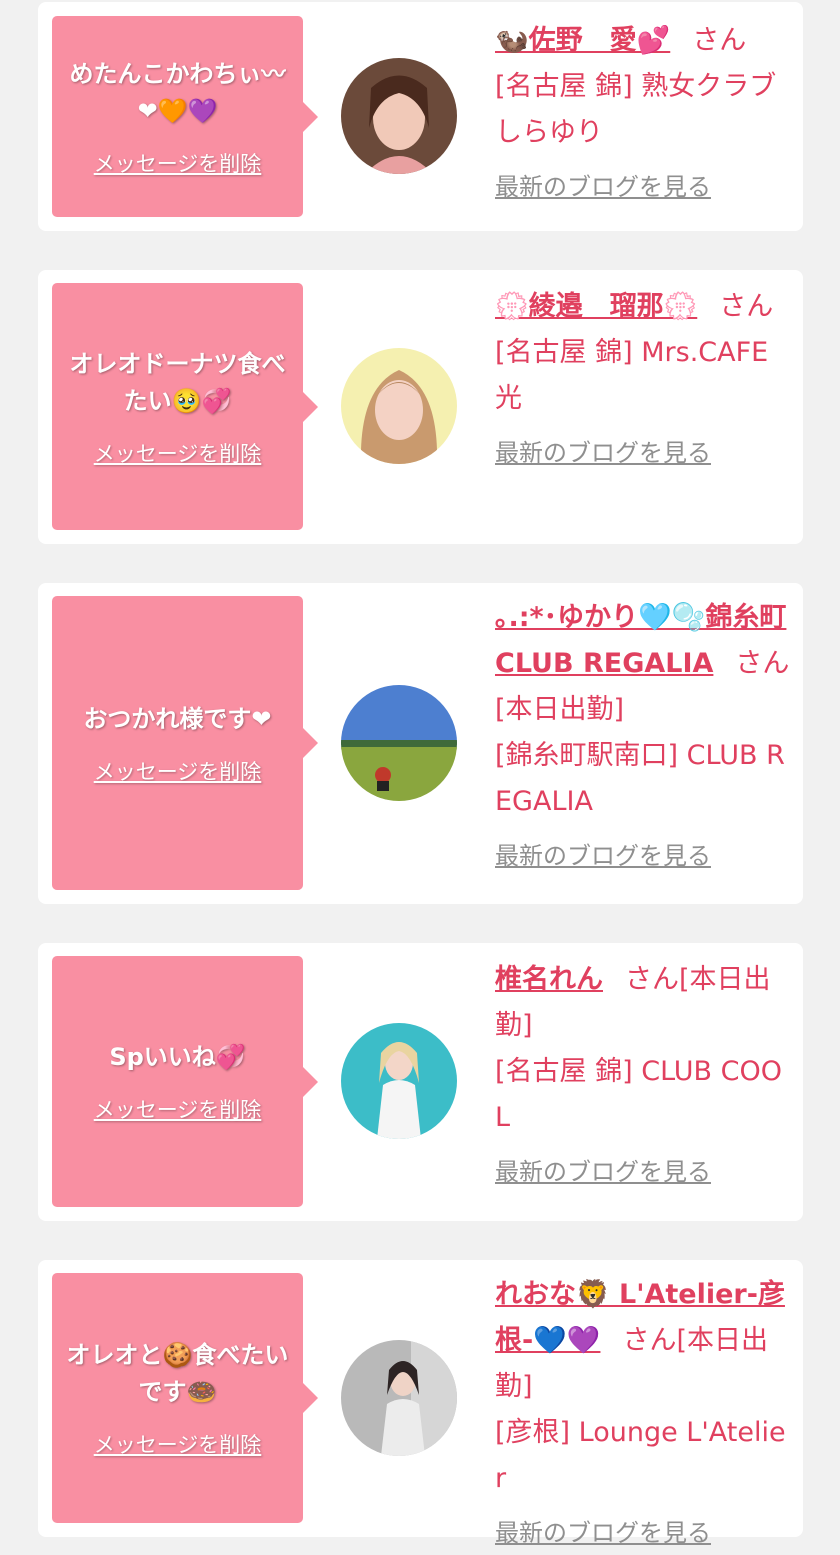 This screenshot has width=840, height=1555. Describe the element at coordinates (185, 743) in the screenshot. I see `message-bubble: おつかれ様です❤ メッセージを削除` at that location.